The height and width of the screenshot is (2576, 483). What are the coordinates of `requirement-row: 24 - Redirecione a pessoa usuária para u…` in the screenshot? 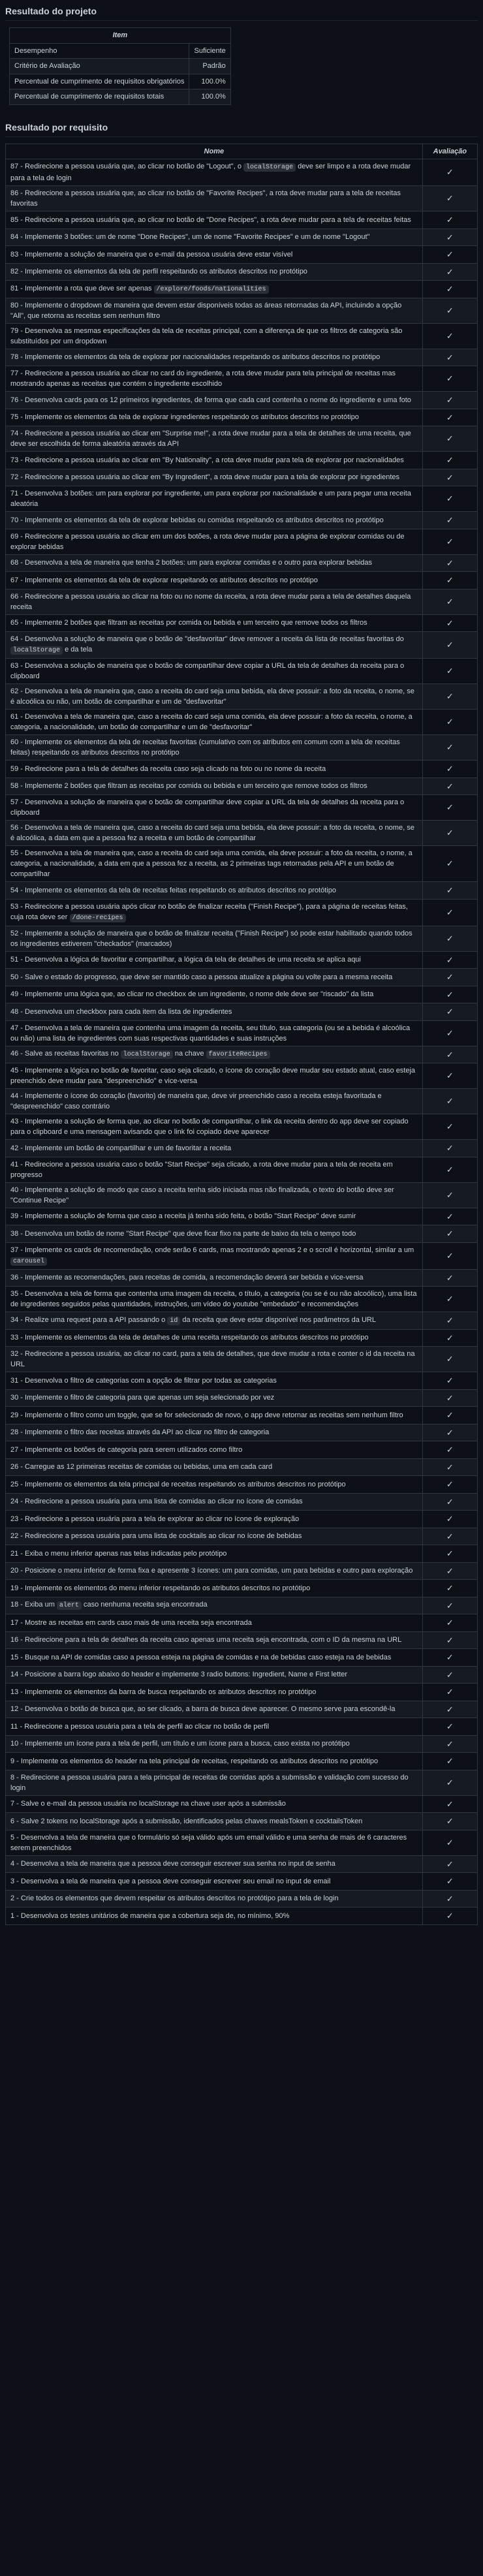 It's located at (241, 1502).